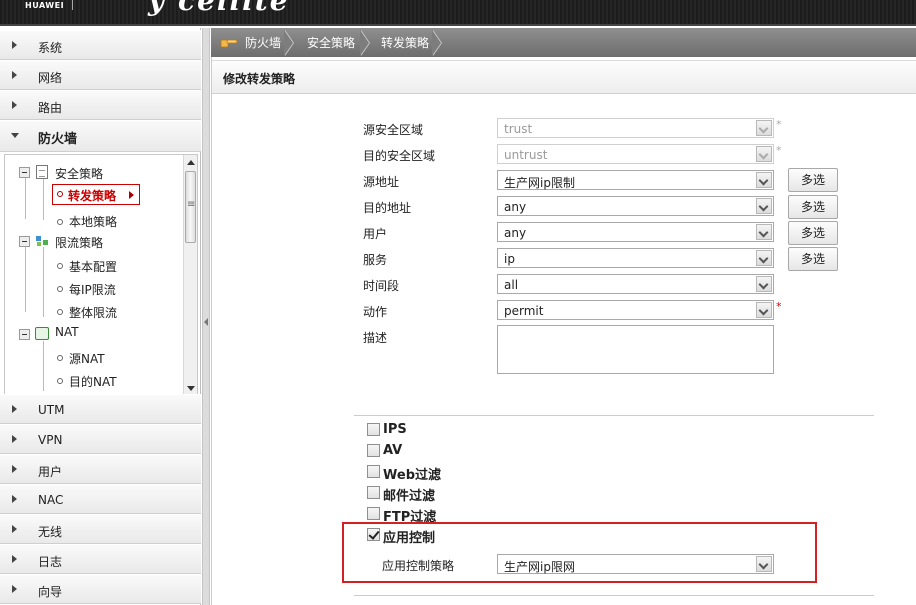 Image resolution: width=916 pixels, height=605 pixels. Describe the element at coordinates (93, 221) in the screenshot. I see `tree-item-local-policy: 本地策略` at that location.